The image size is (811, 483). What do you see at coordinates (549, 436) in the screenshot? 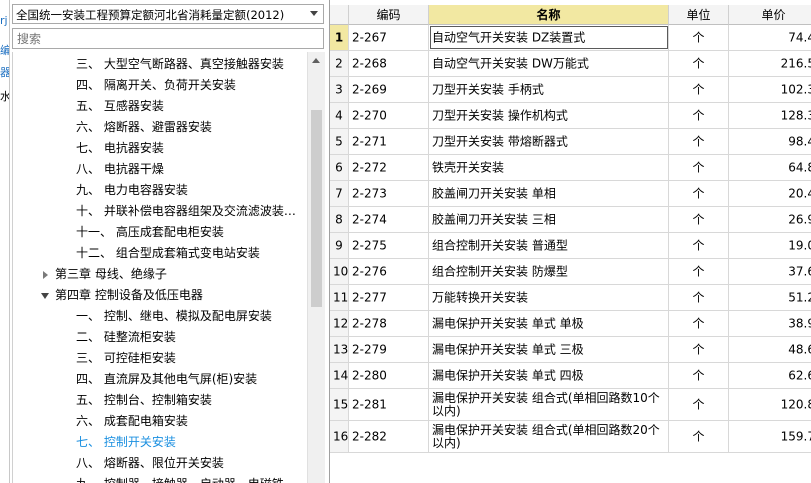
I see `name-cell: 漏电保护开关安装 组合式(单相回路数20个以内)` at bounding box center [549, 436].